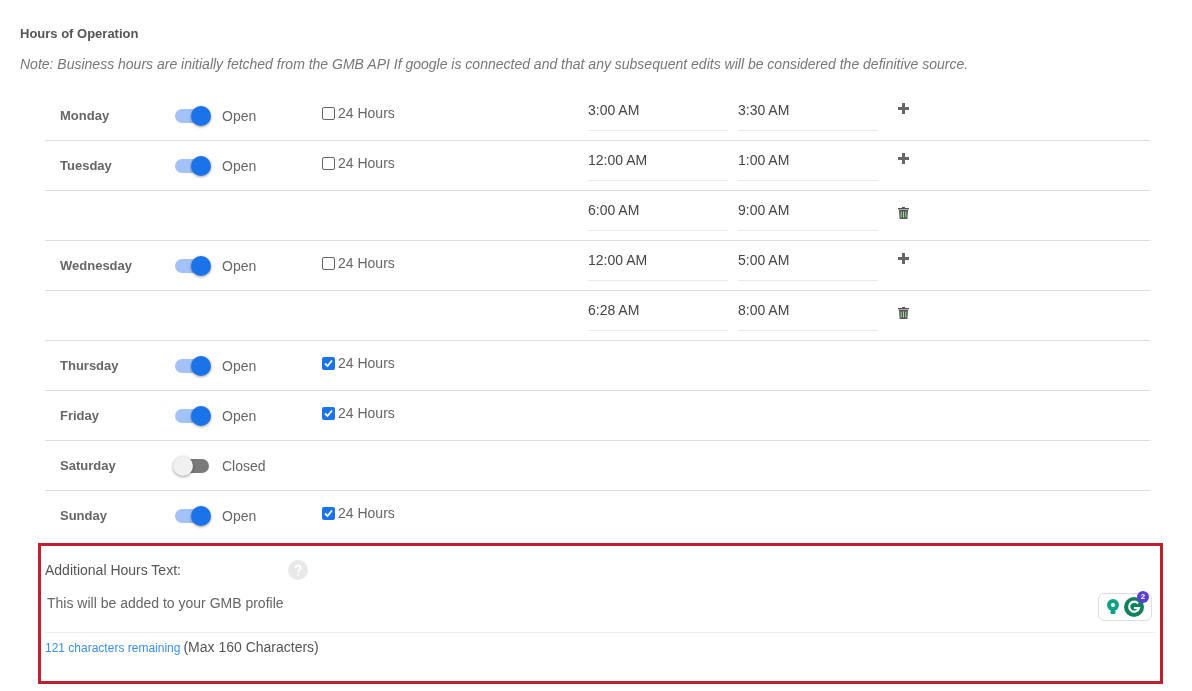  Describe the element at coordinates (251, 647) in the screenshot. I see `max-note: (Max 160 Characters)` at that location.